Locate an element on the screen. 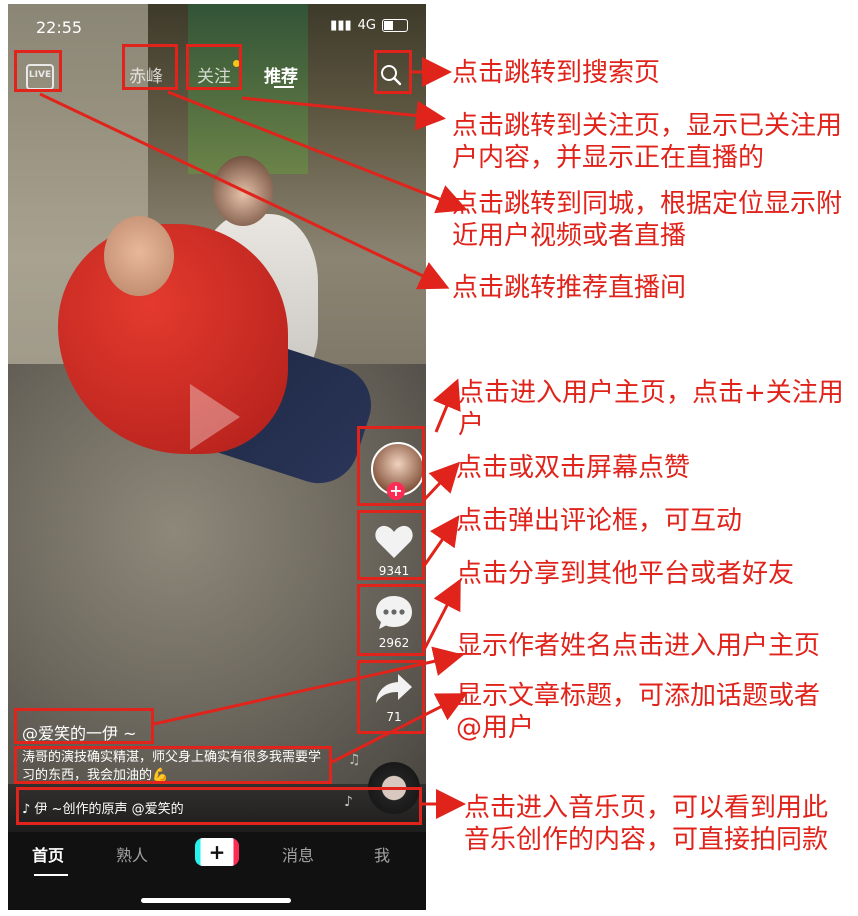 The image size is (858, 916). annotation-comment: 点击弹出评论框，可互动 is located at coordinates (599, 521).